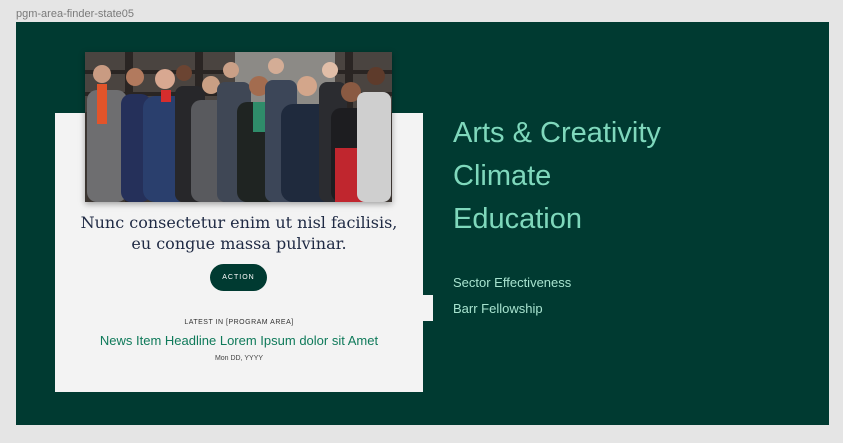 Image resolution: width=843 pixels, height=443 pixels. I want to click on program-area-education: Education, so click(557, 219).